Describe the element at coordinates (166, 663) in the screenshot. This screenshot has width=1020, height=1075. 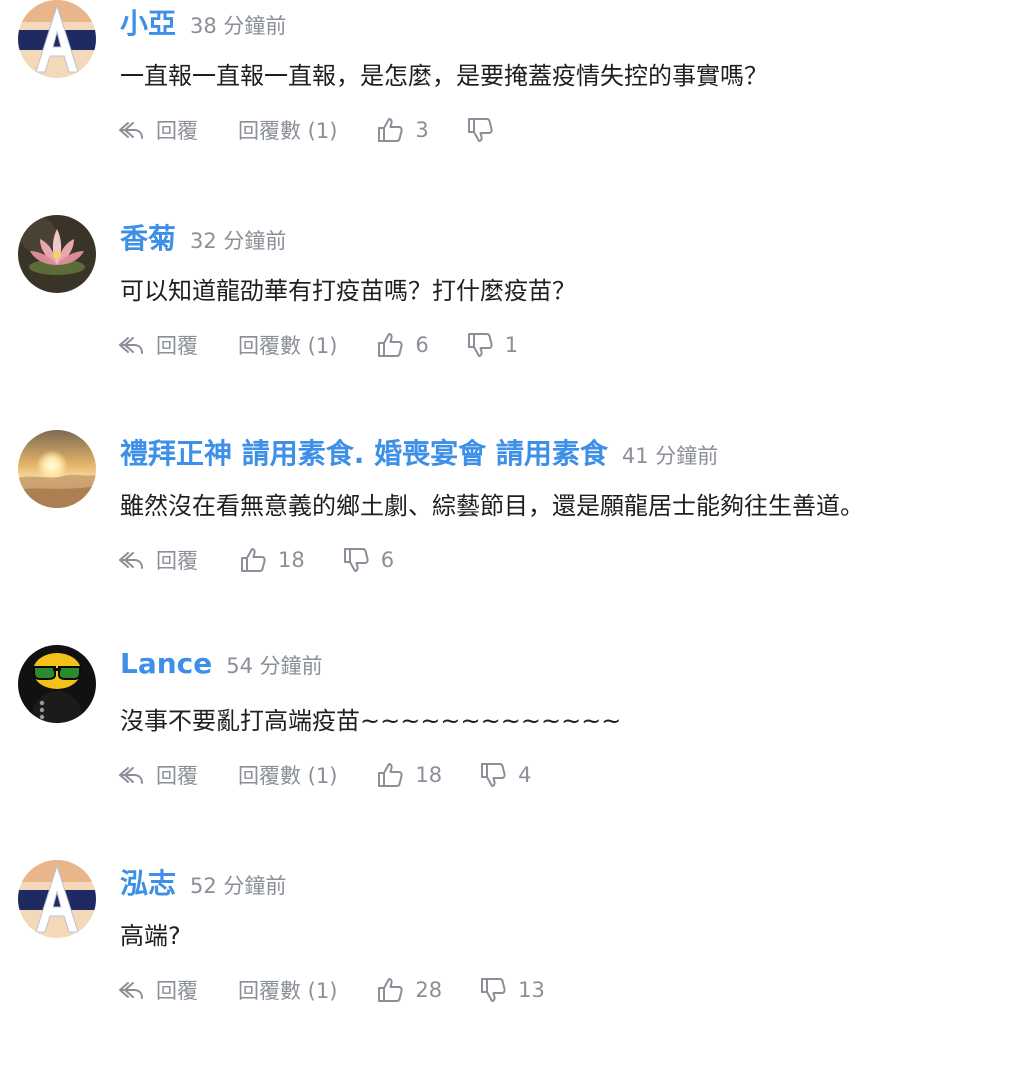
I see `author-name: Lance` at that location.